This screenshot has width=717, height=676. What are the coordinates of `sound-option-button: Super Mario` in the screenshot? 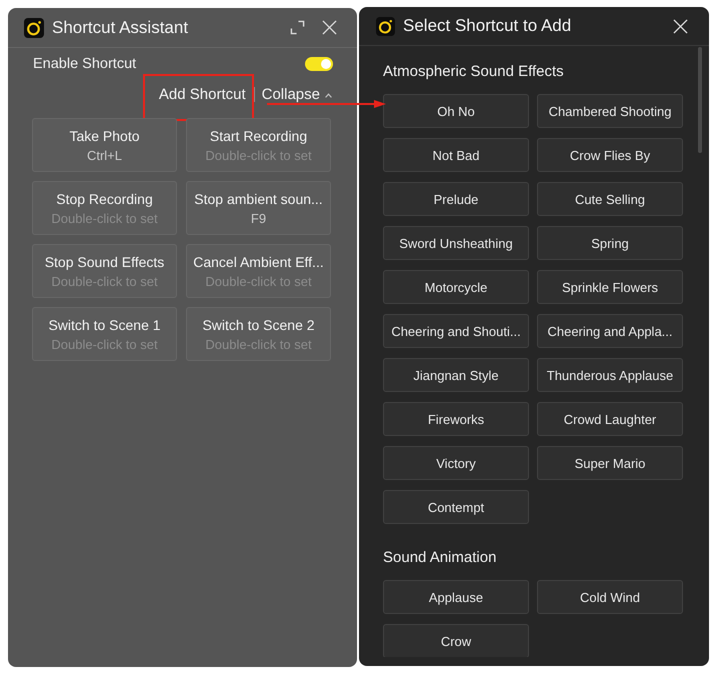 It's located at (610, 463).